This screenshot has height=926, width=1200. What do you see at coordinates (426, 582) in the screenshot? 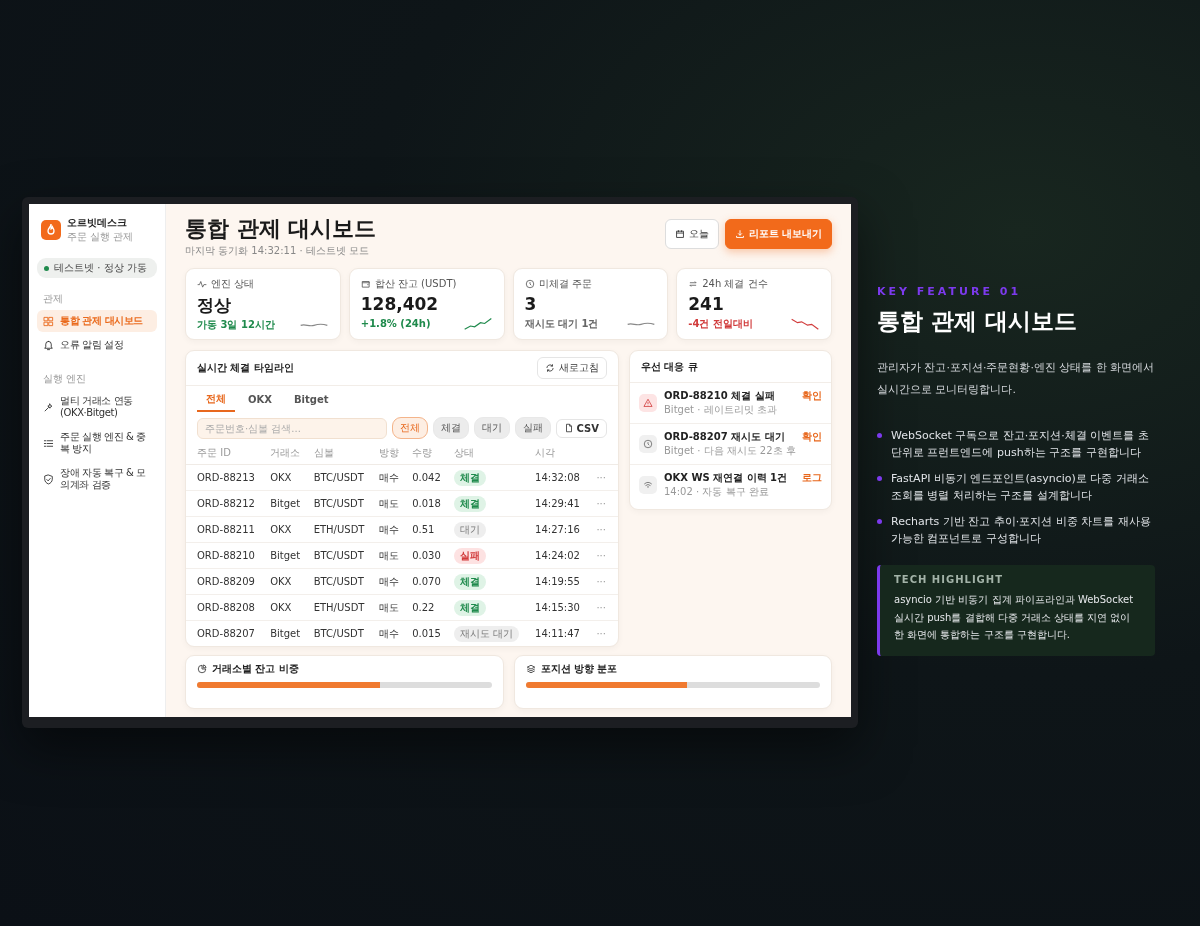
I see `table-cell: 0.070` at bounding box center [426, 582].